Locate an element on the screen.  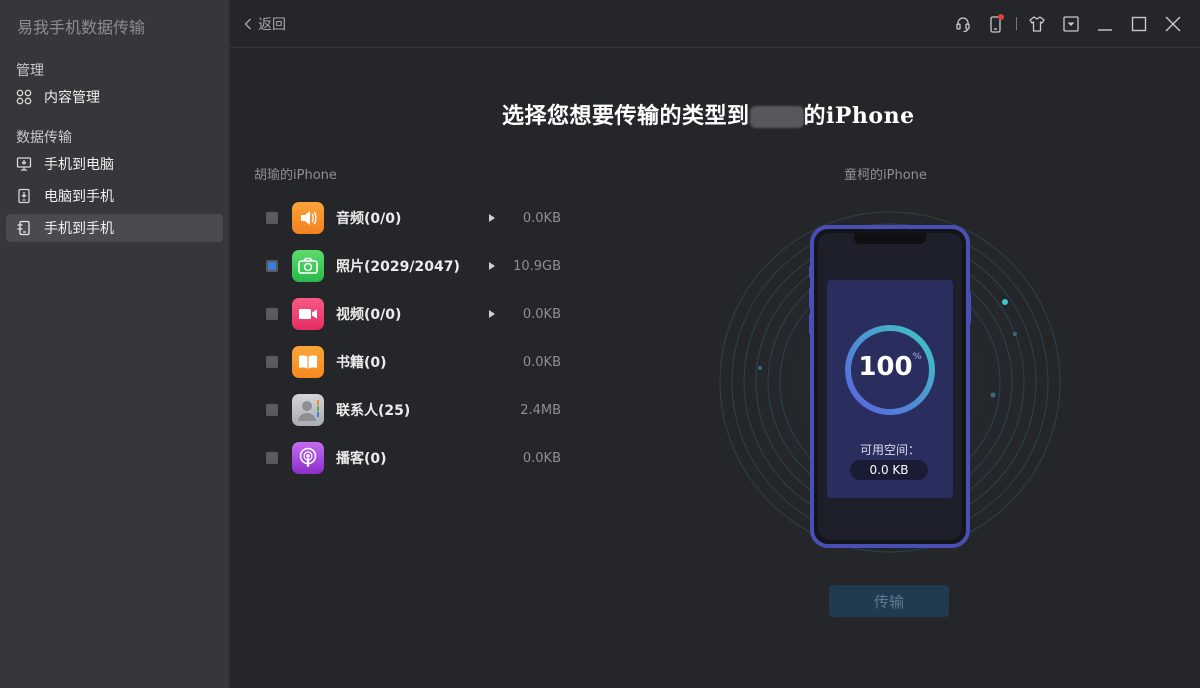
list-item-photos: 照片(2029/2047) 10.9GB is located at coordinates (416, 266).